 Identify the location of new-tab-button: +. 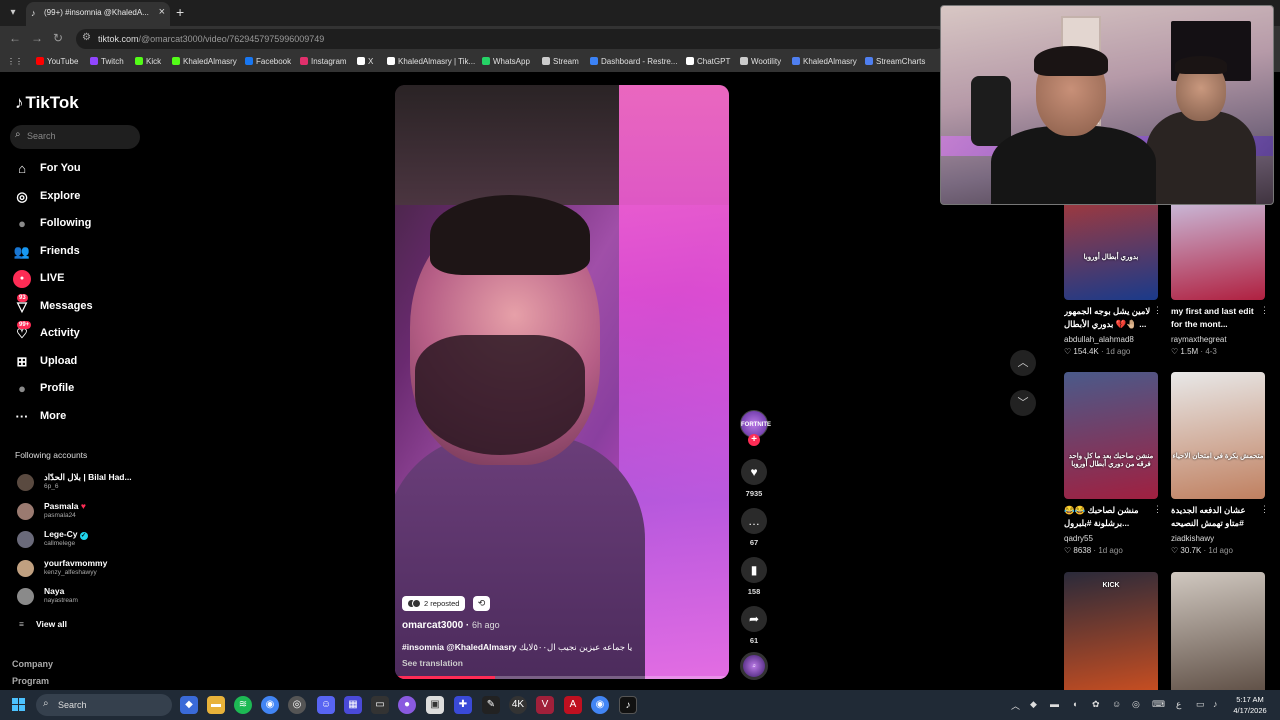
(180, 12).